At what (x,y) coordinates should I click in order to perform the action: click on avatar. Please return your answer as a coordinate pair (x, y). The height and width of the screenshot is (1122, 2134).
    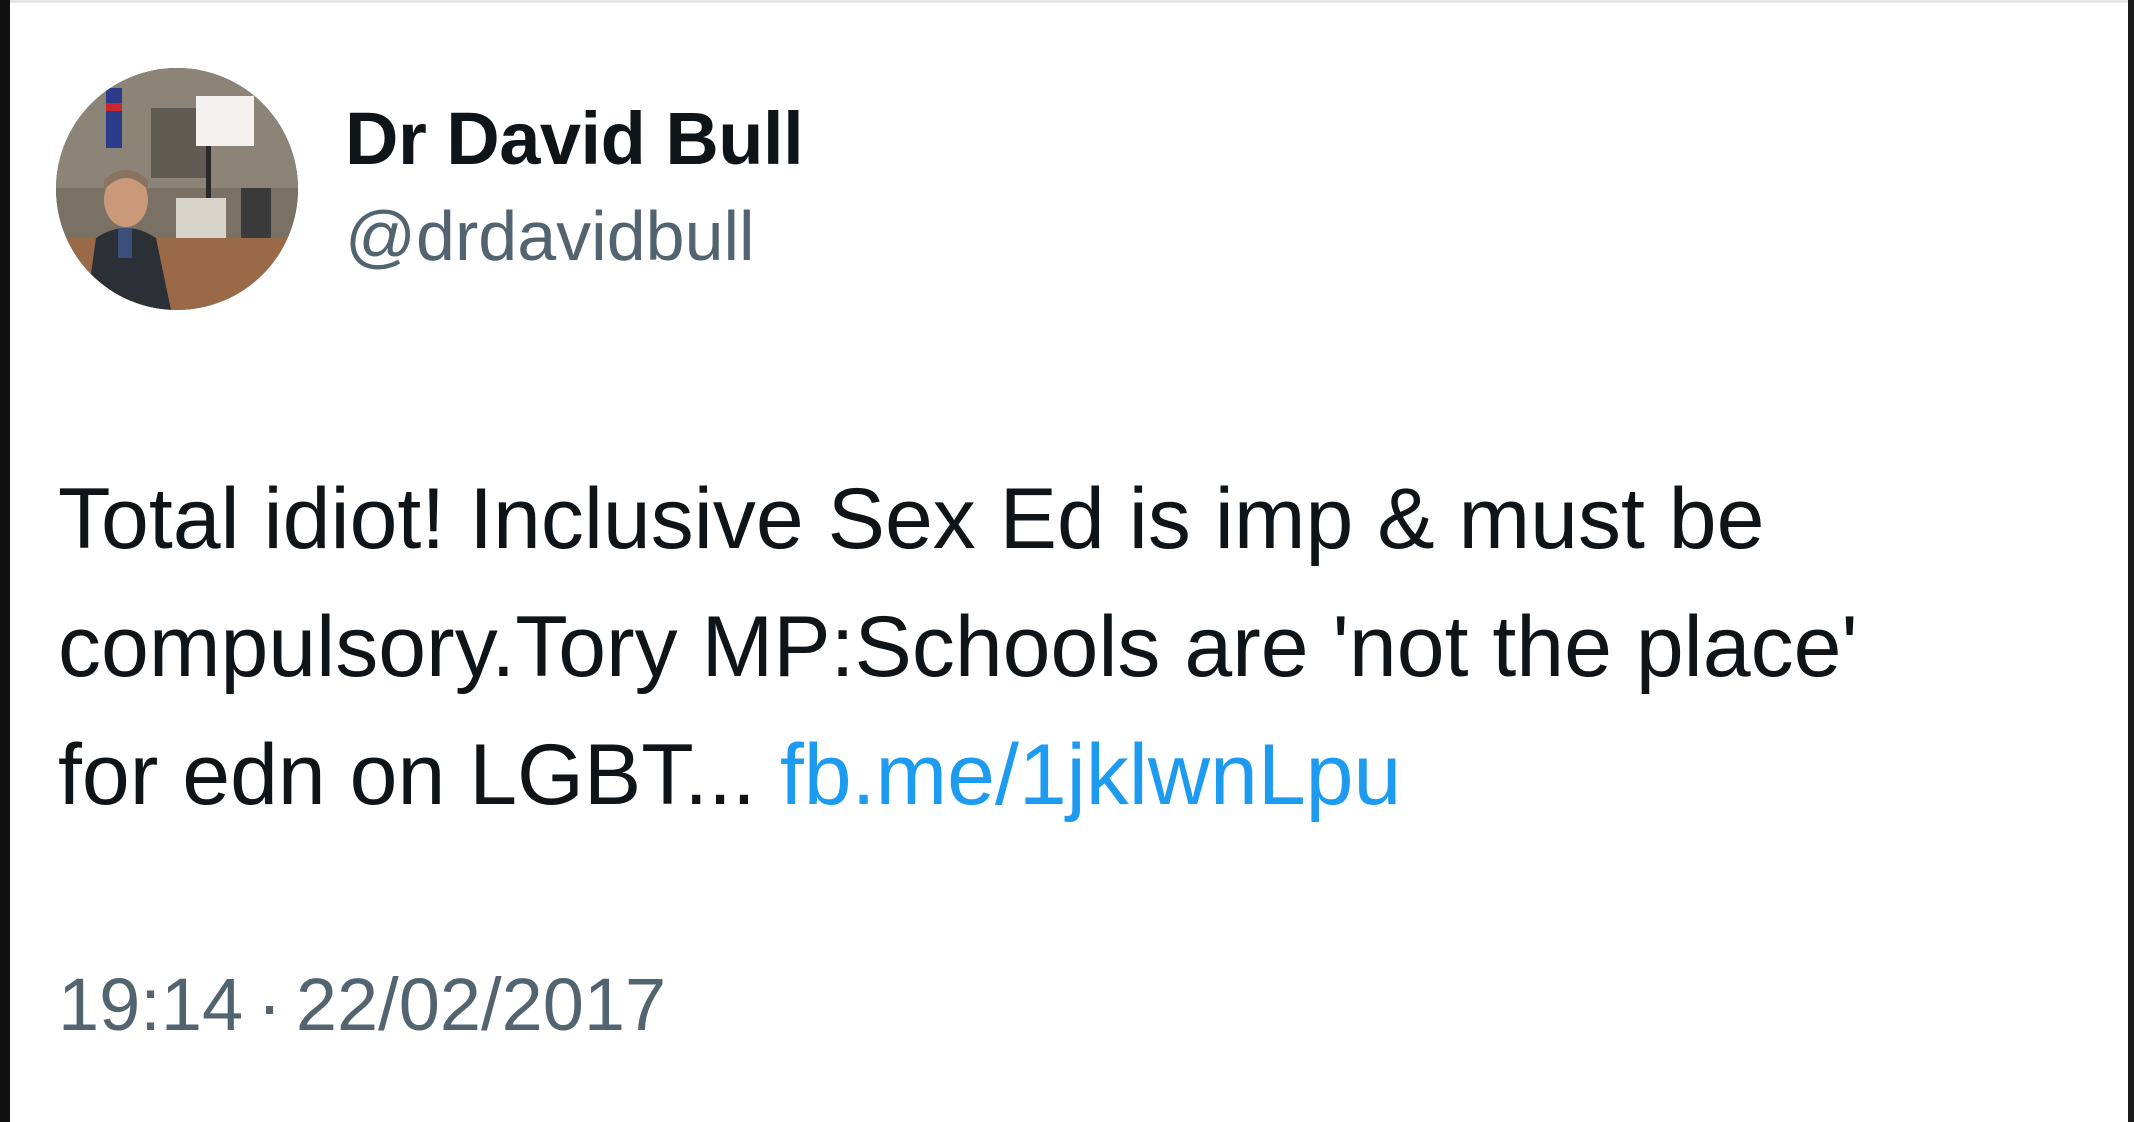
    Looking at the image, I should click on (177, 189).